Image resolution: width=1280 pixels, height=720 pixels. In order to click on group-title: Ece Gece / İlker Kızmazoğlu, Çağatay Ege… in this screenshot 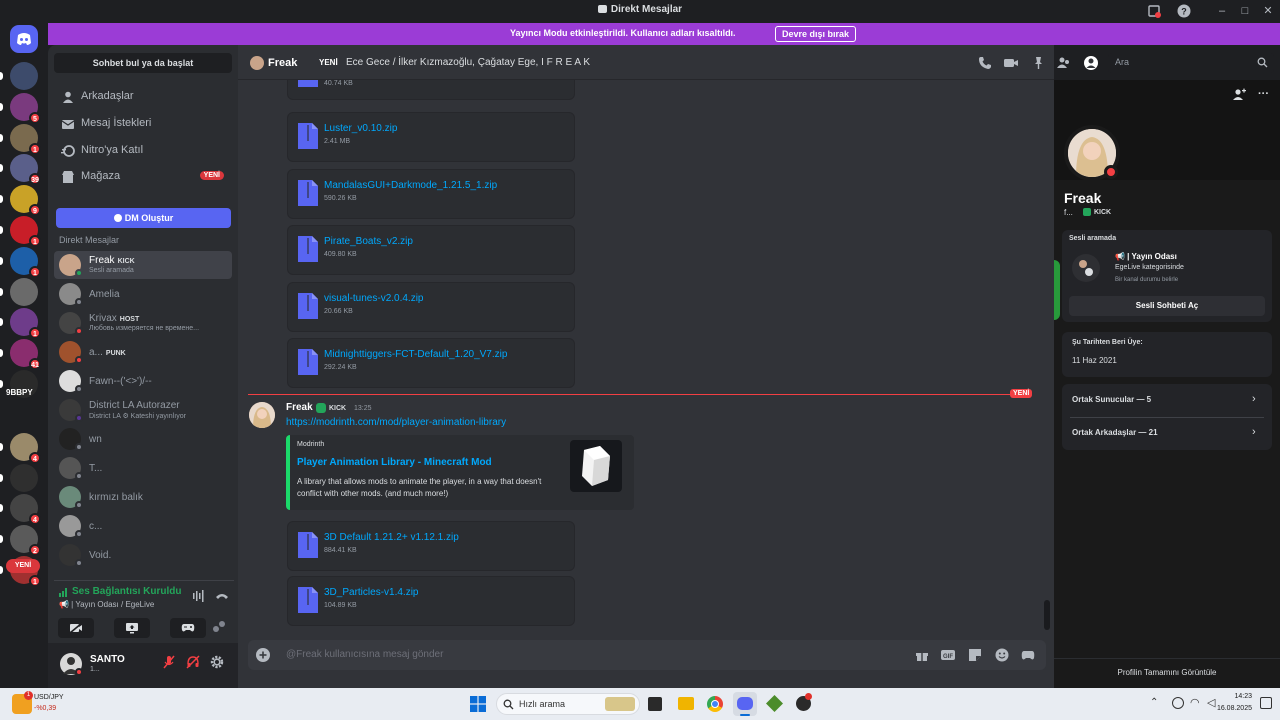, I will do `click(468, 62)`.